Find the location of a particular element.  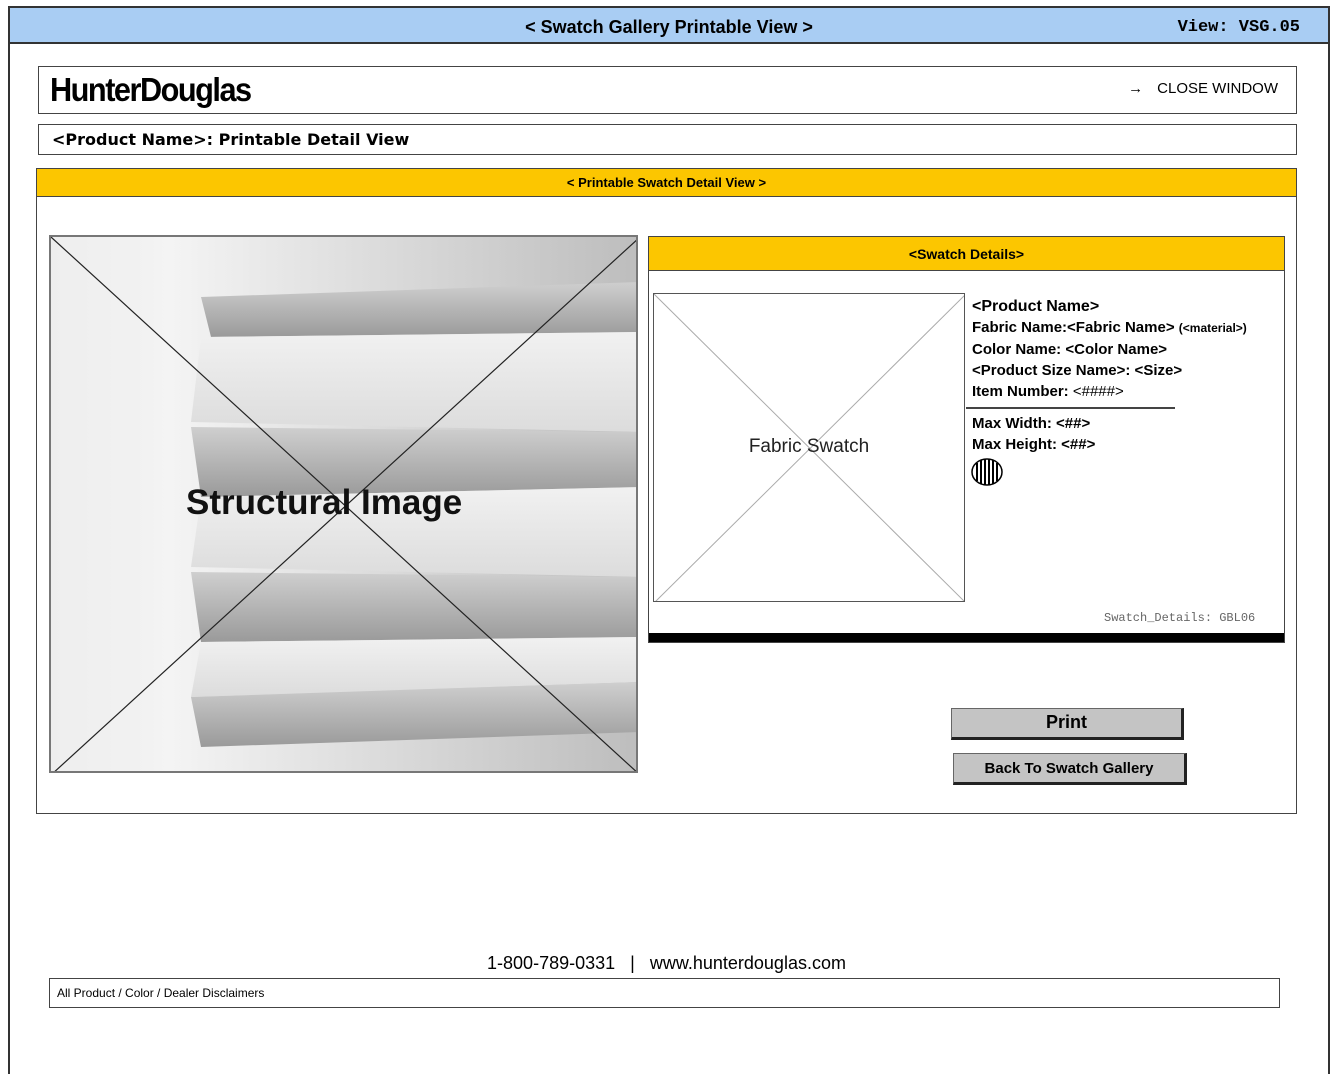

swatch-color-name: Color Name: <Color Name> is located at coordinates (1070, 349).